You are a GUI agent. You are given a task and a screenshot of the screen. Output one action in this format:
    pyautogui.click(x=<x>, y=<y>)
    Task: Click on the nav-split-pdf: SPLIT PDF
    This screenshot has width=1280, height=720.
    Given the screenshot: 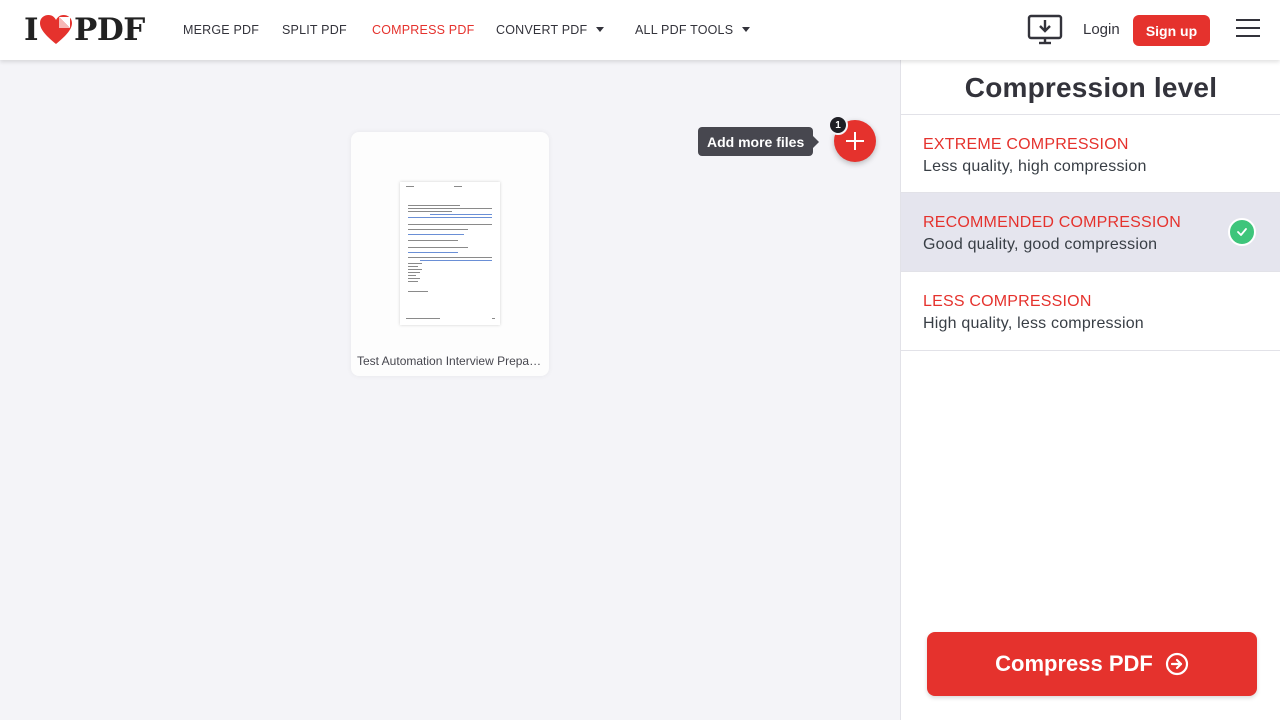 What is the action you would take?
    pyautogui.click(x=314, y=30)
    